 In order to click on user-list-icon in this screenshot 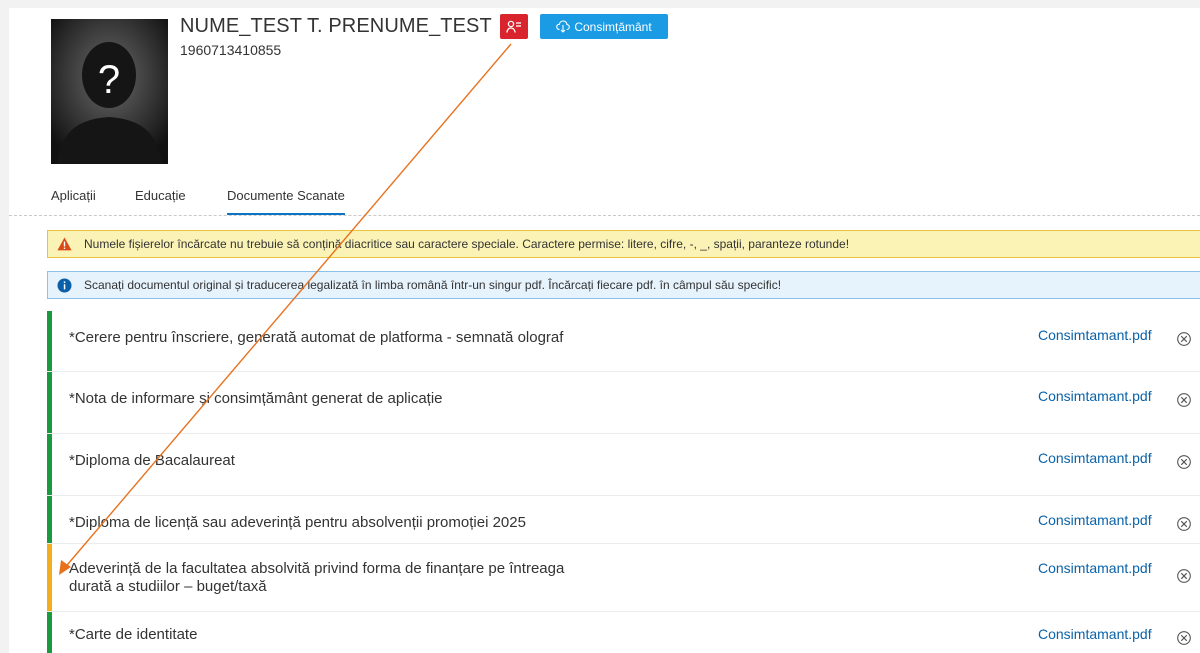, I will do `click(513, 26)`.